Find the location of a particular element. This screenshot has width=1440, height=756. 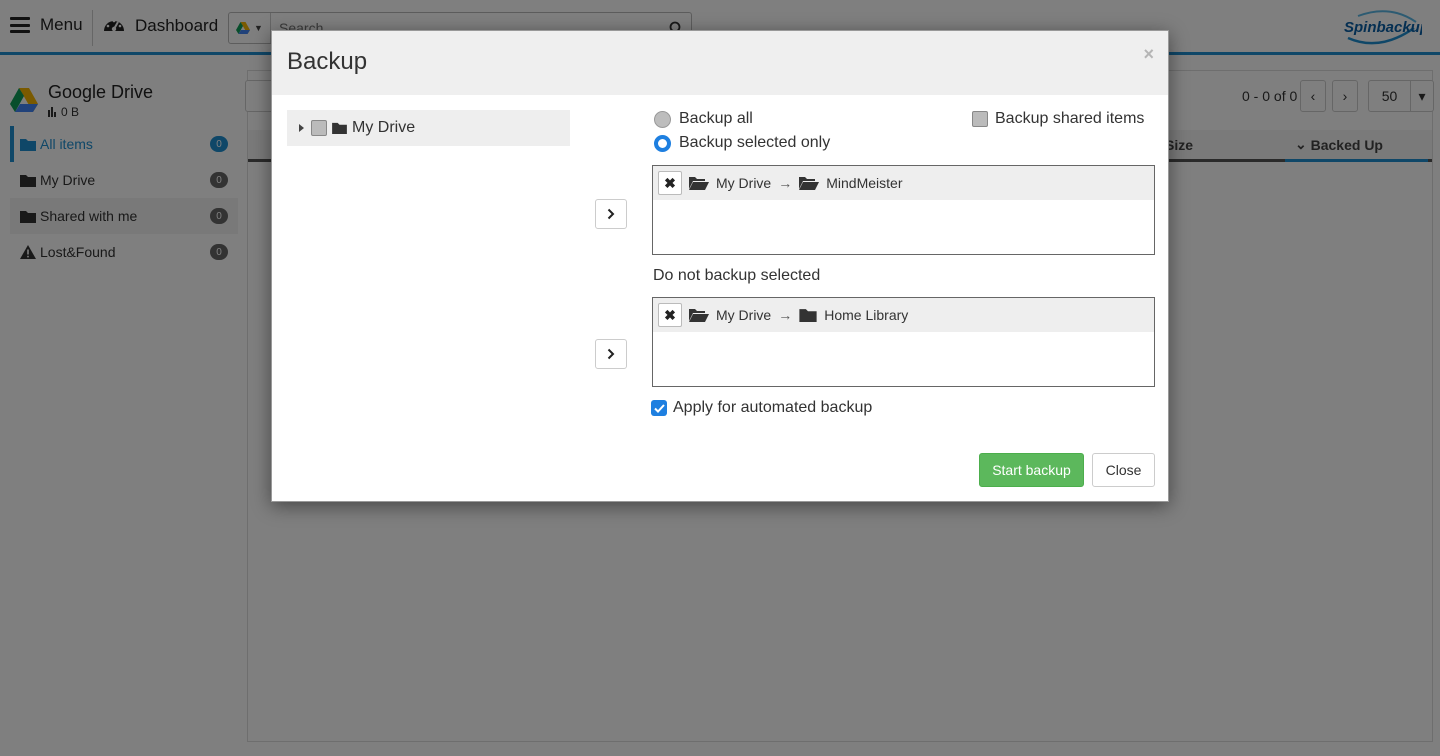

backup-shared-items-checkbox is located at coordinates (980, 119).